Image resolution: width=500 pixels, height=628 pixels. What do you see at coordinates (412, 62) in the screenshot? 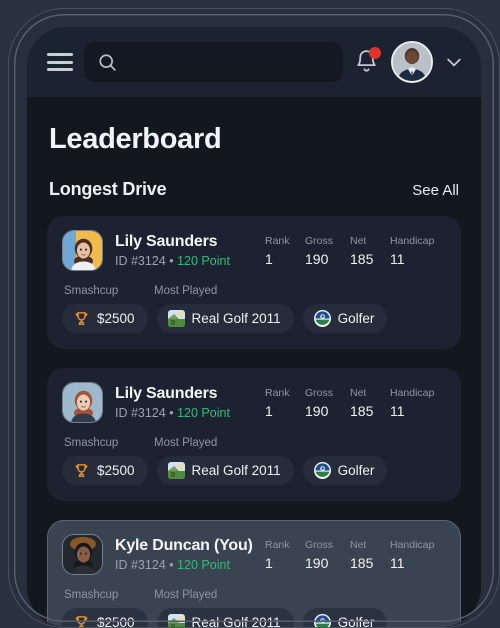
I see `avatar` at bounding box center [412, 62].